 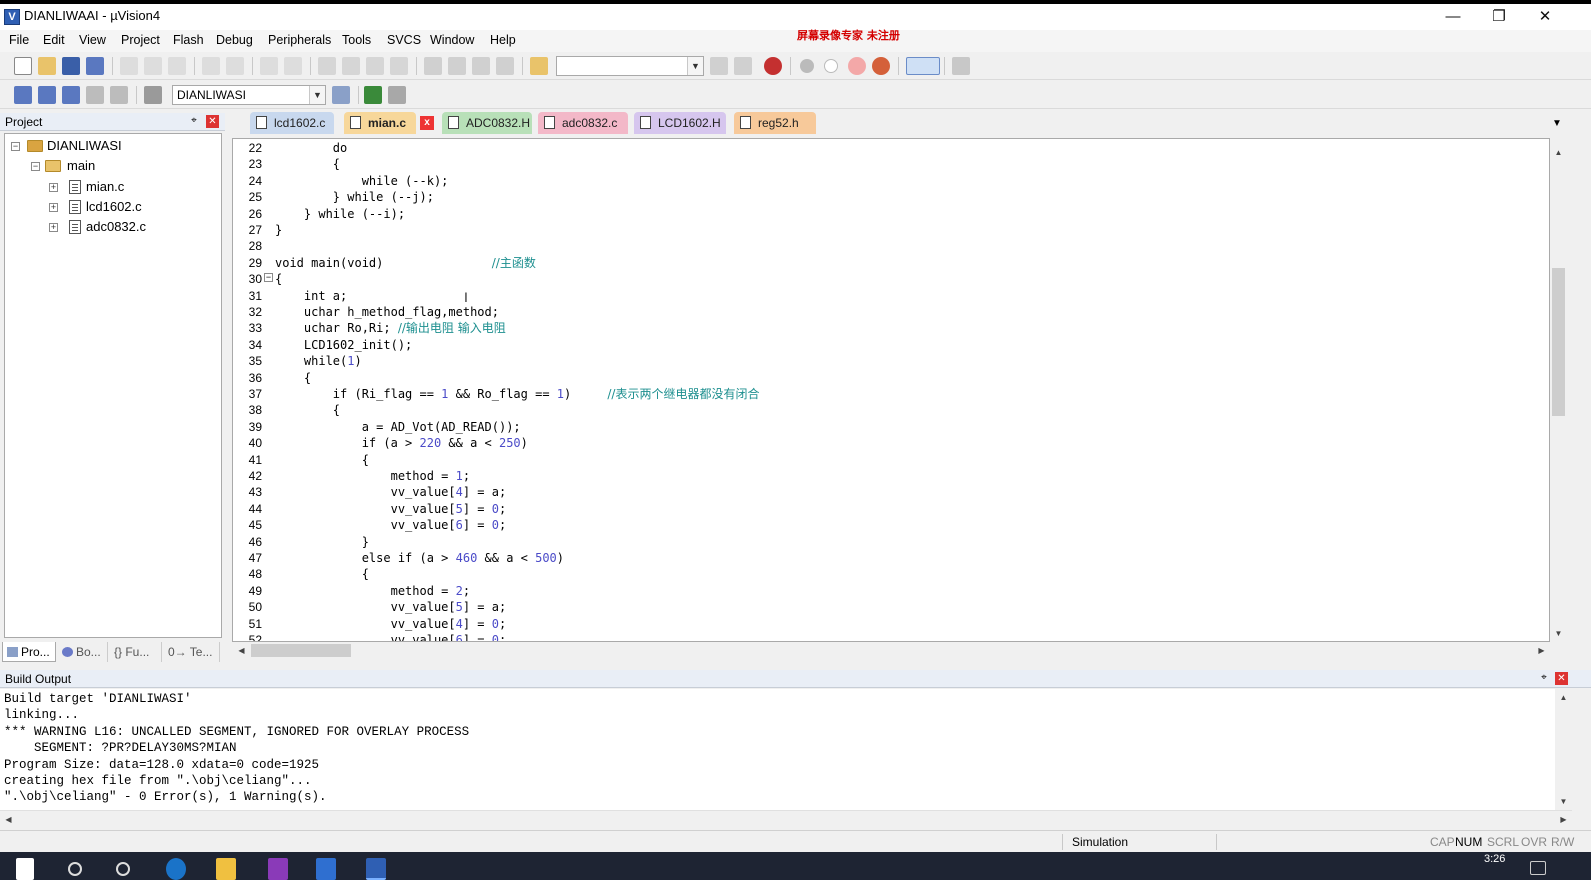 What do you see at coordinates (457, 66) in the screenshot?
I see `unindent-icon` at bounding box center [457, 66].